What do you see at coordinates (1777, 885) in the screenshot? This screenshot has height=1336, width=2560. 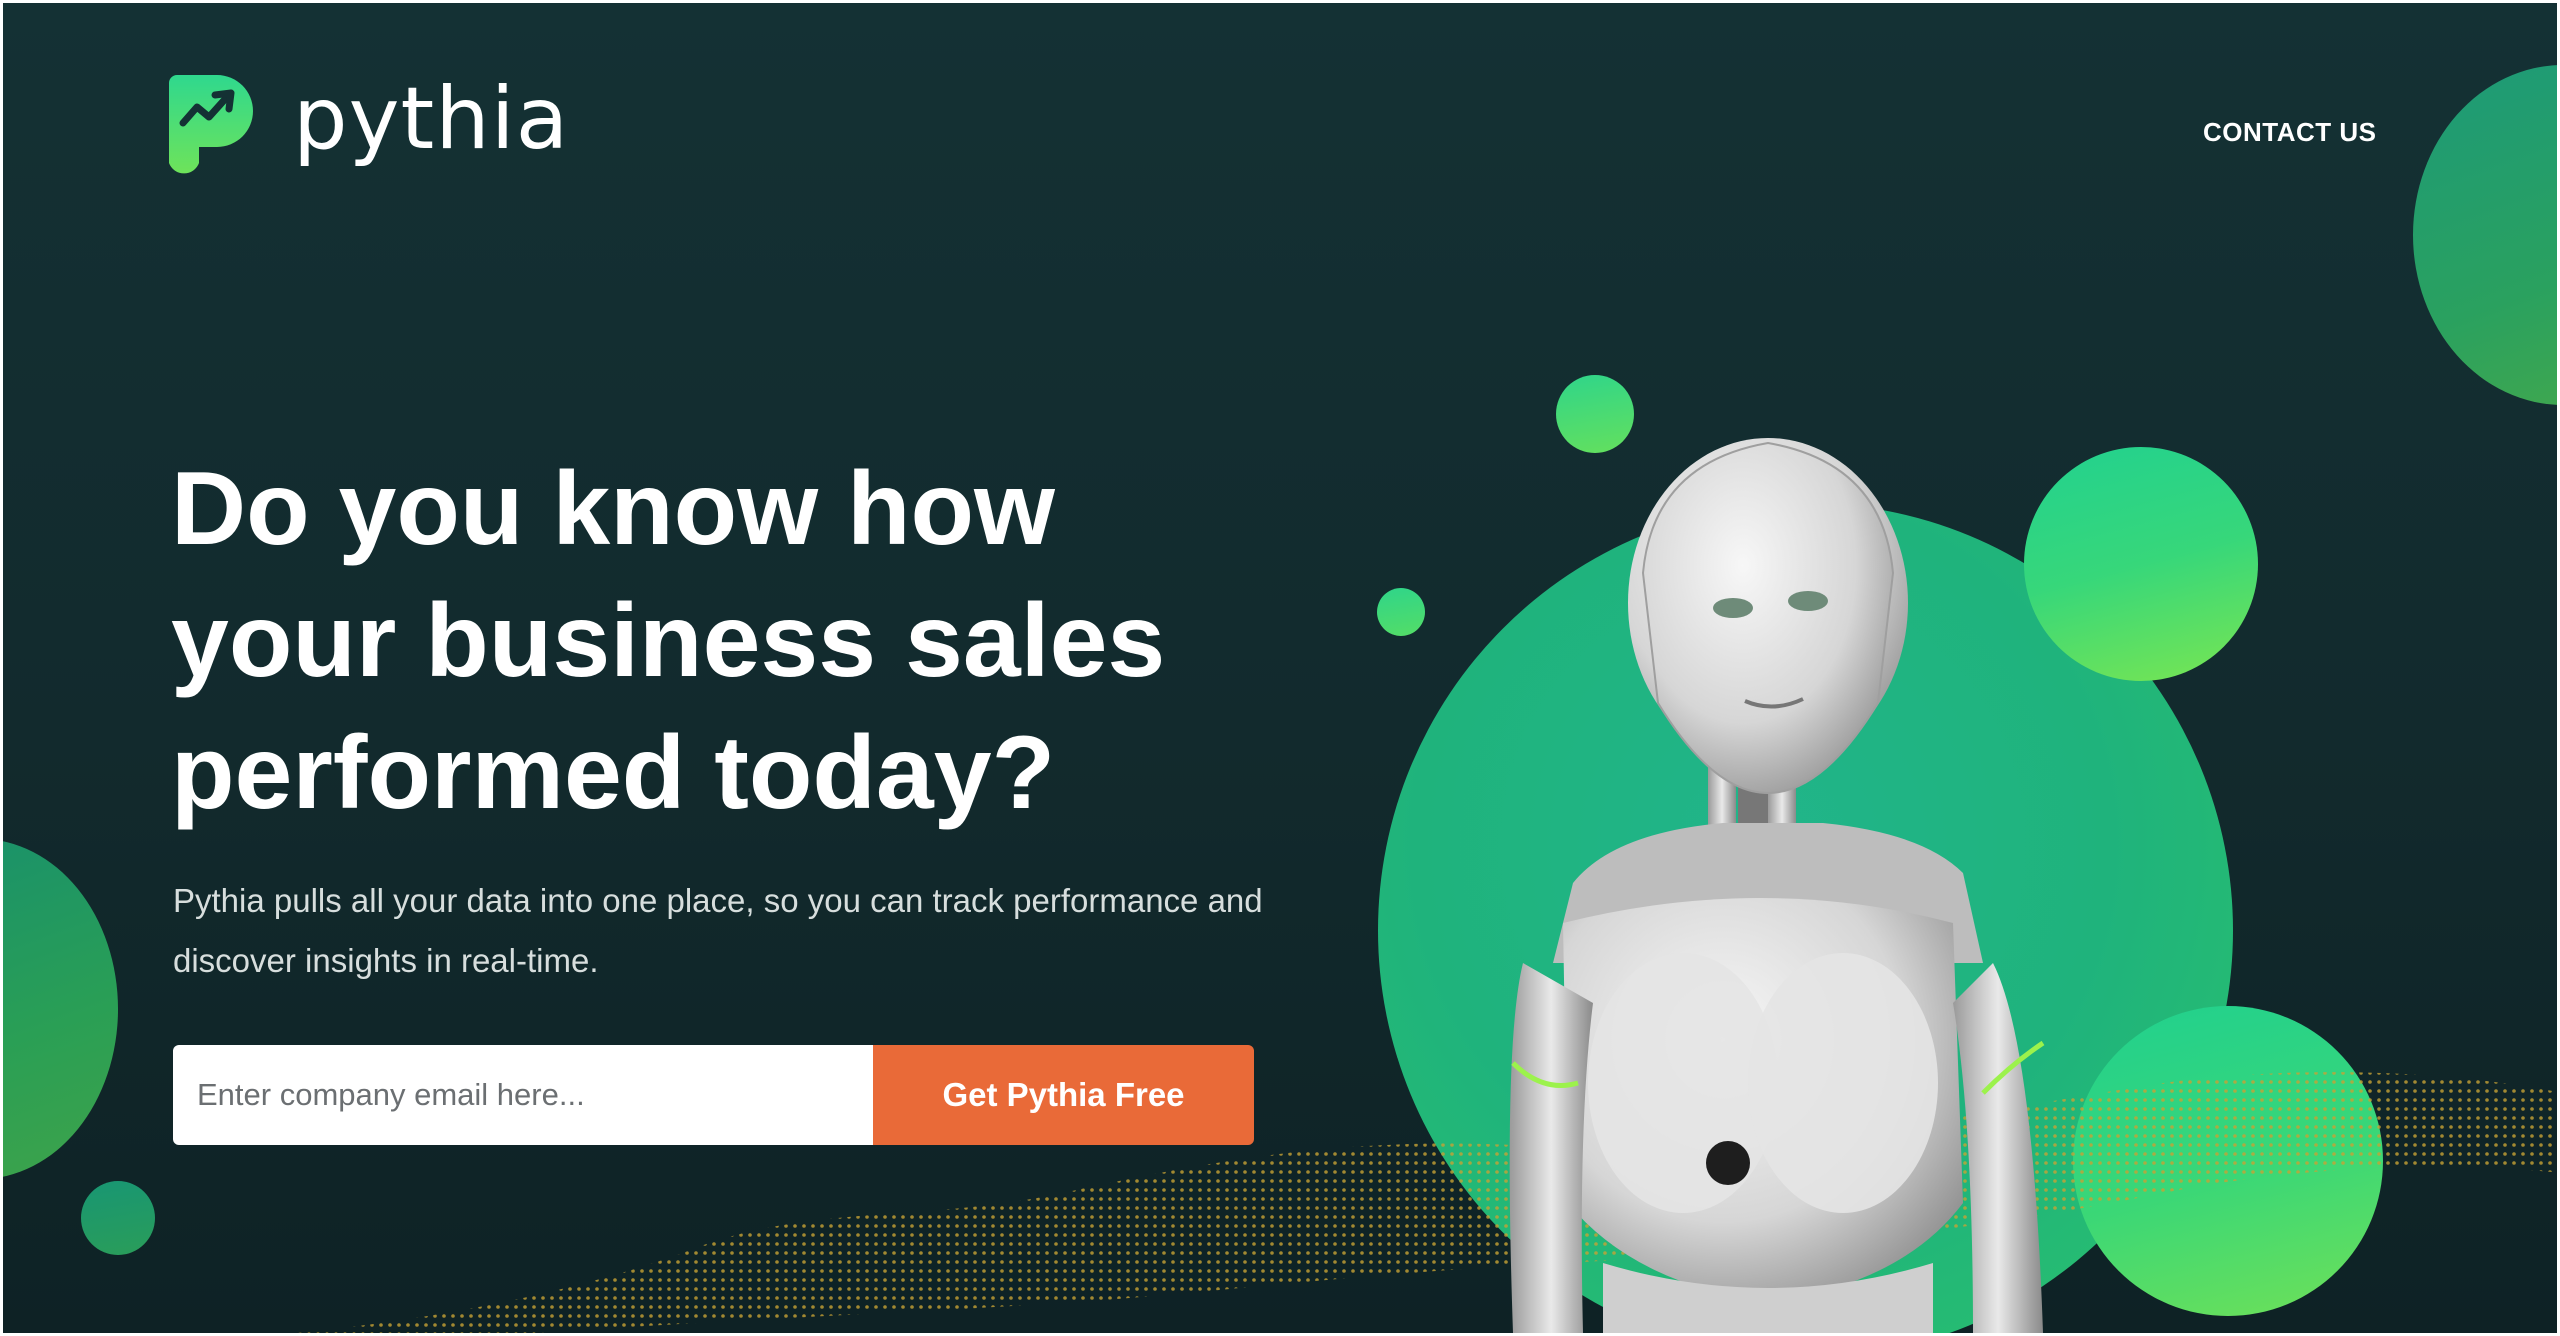 I see `robot-illustration` at bounding box center [1777, 885].